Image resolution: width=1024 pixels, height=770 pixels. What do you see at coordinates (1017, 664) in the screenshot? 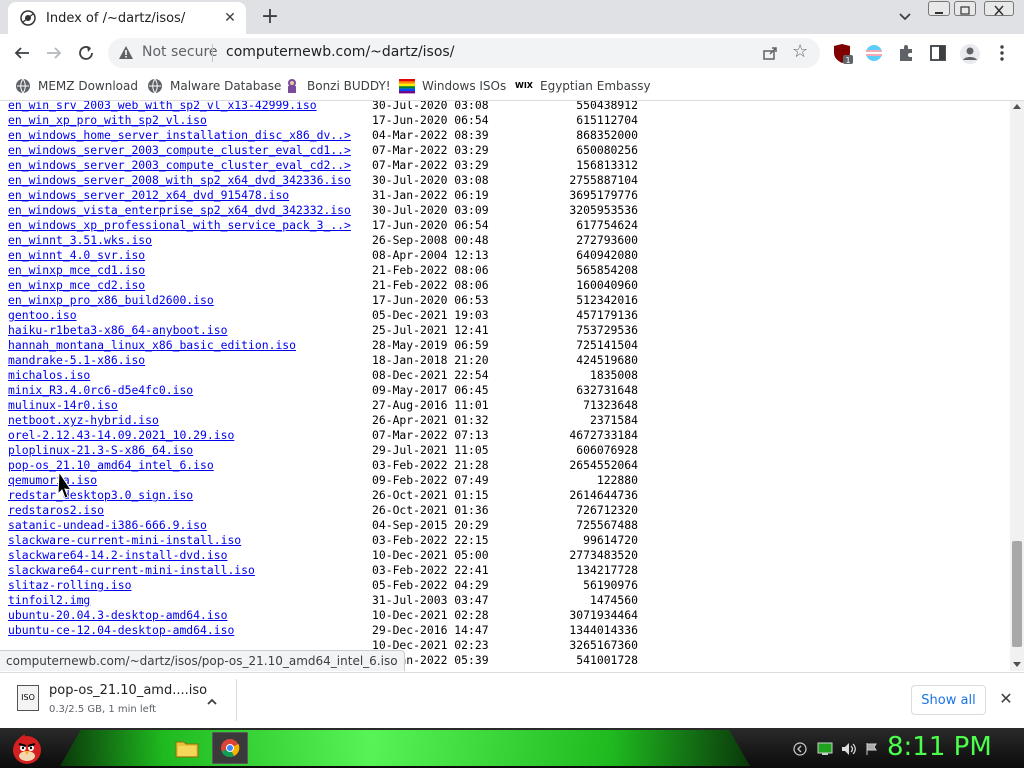
I see `scroll-down-arrow-icon` at bounding box center [1017, 664].